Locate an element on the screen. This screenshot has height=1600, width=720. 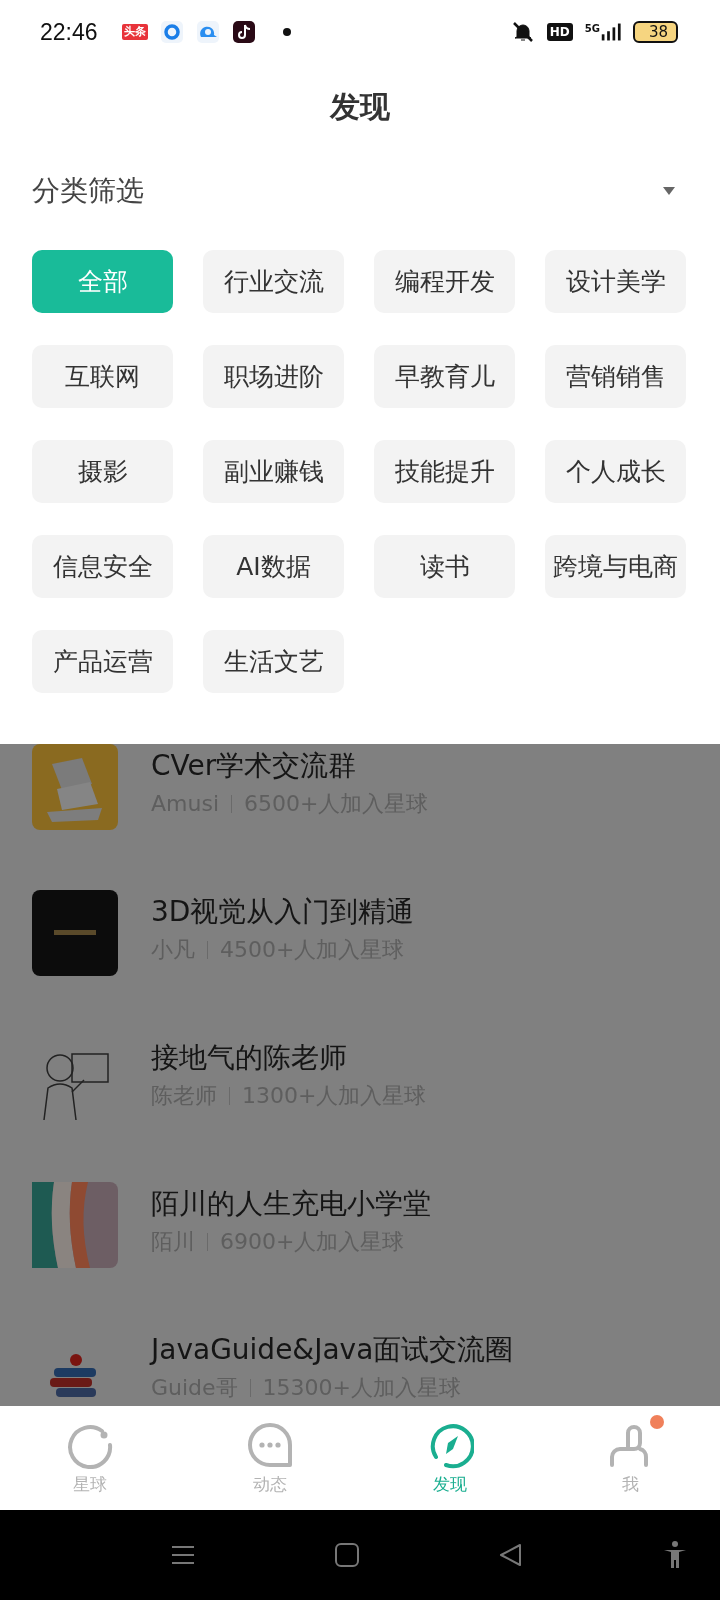
category-chip: 营销销售 is located at coordinates (615, 376).